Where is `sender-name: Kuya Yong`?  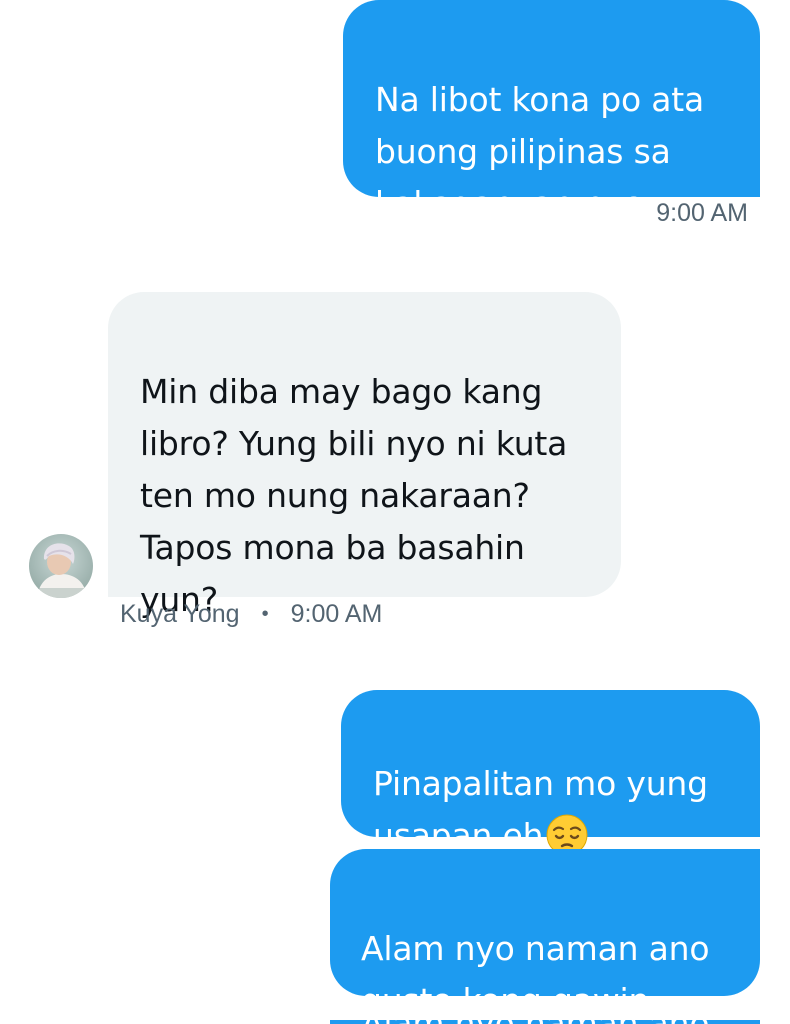 sender-name: Kuya Yong is located at coordinates (180, 614).